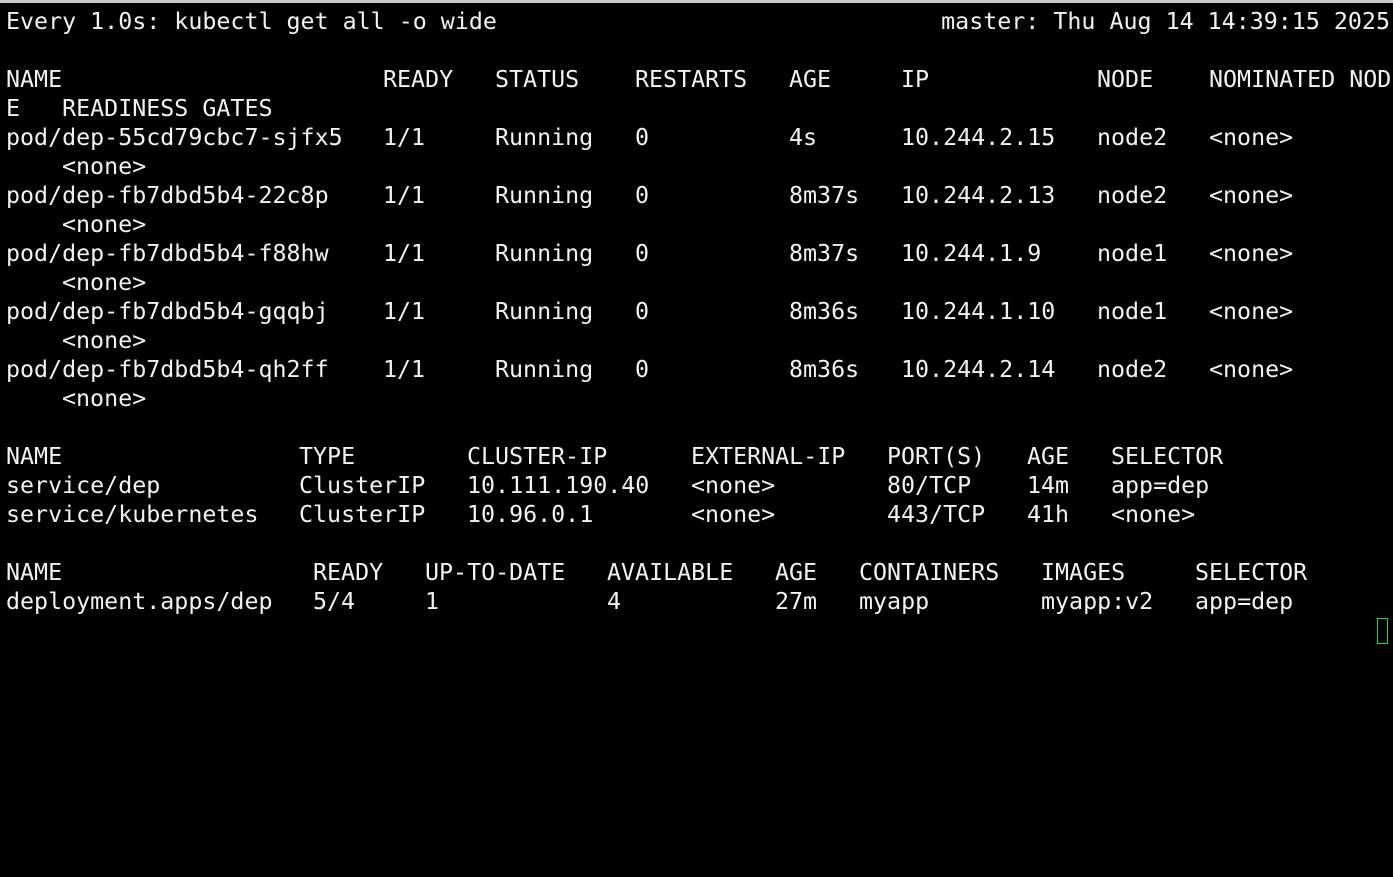 The width and height of the screenshot is (1393, 877). I want to click on pod-ip: 10.244.1.9, so click(971, 253).